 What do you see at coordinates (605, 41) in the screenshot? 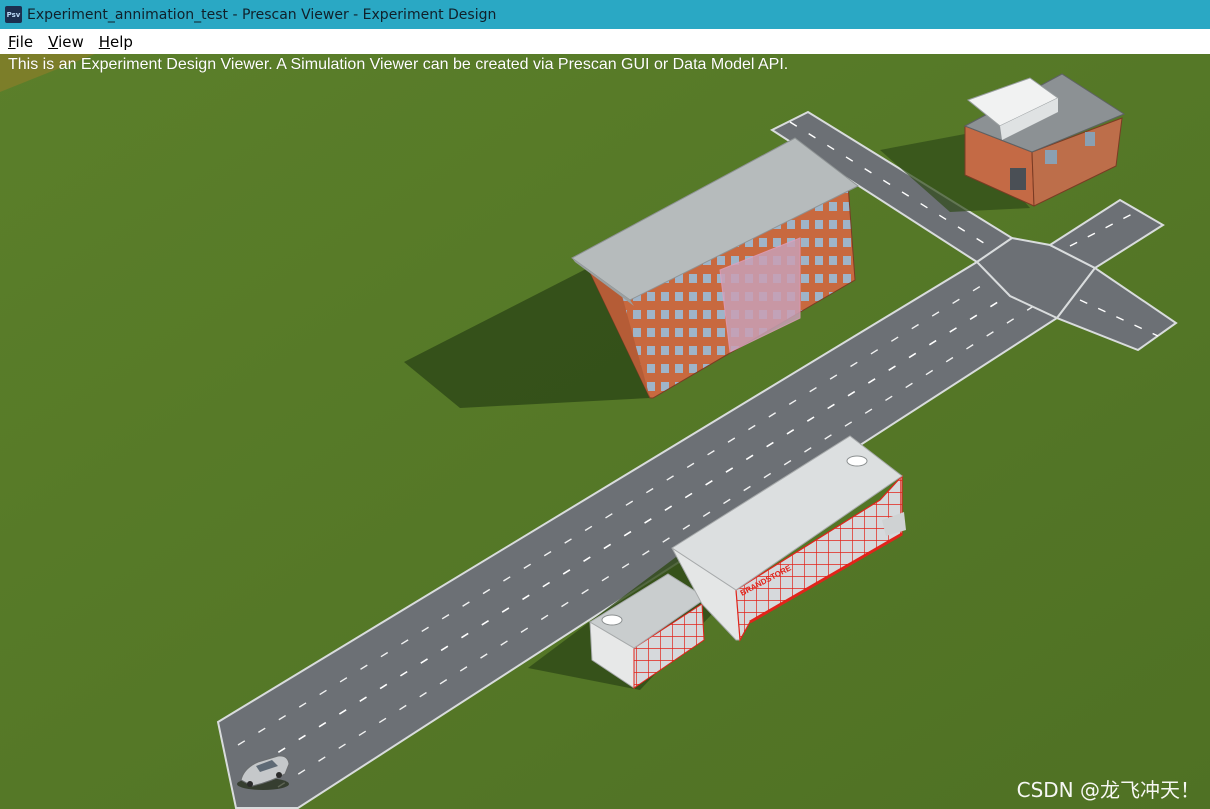
I see `menu-bar: File View Help` at bounding box center [605, 41].